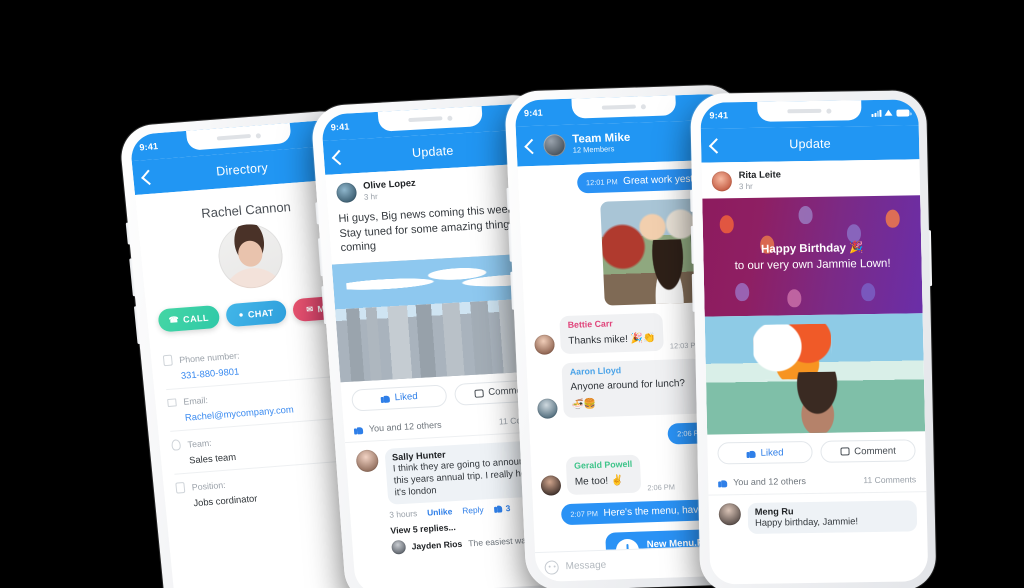  I want to click on chat-button-label: CHAT, so click(261, 313).